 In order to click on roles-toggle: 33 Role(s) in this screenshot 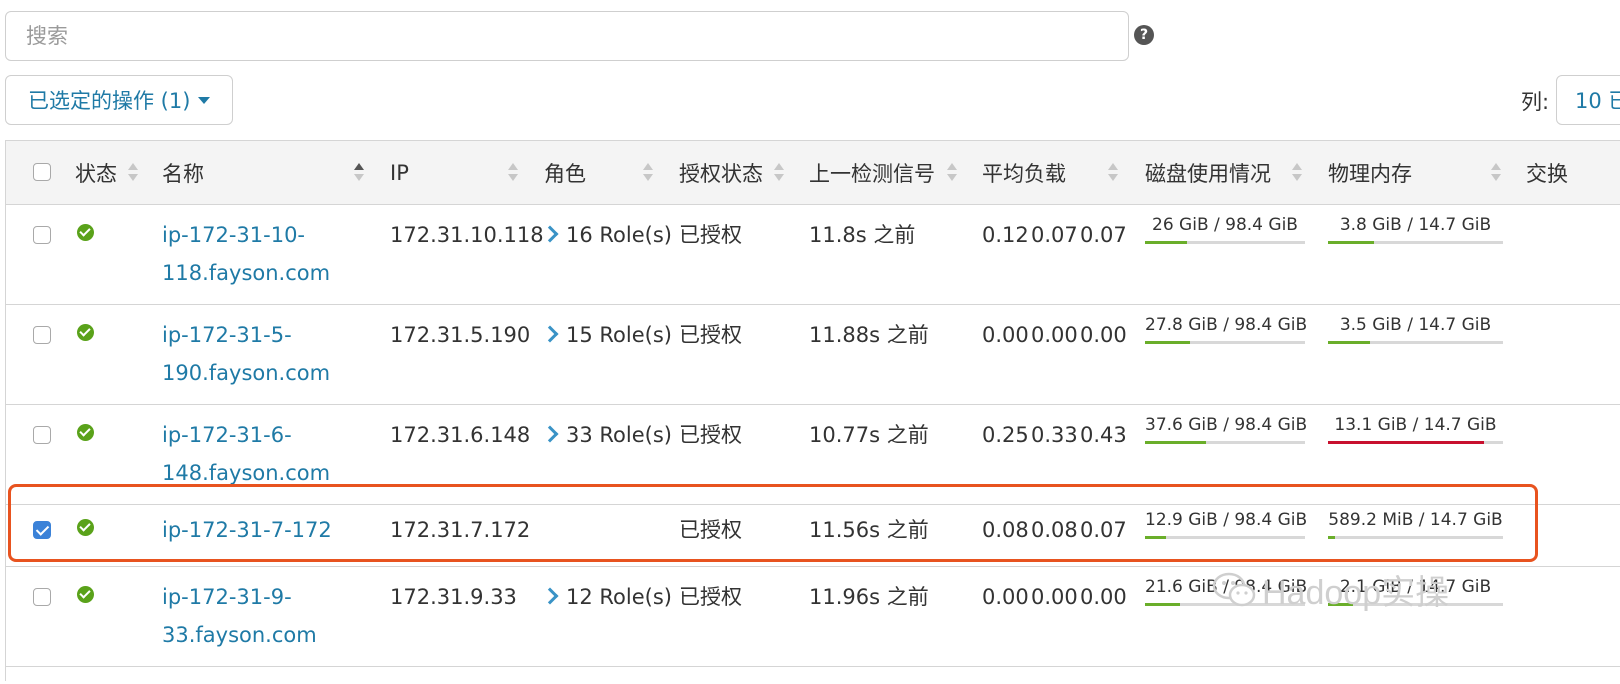, I will do `click(606, 435)`.